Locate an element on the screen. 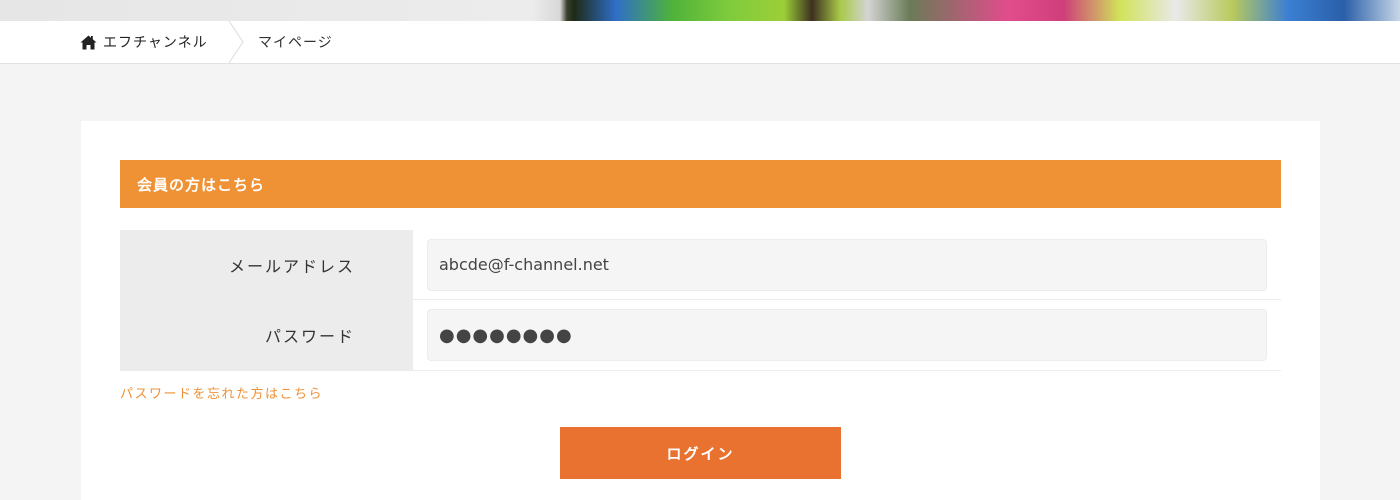  password-row: パスワード is located at coordinates (700, 335).